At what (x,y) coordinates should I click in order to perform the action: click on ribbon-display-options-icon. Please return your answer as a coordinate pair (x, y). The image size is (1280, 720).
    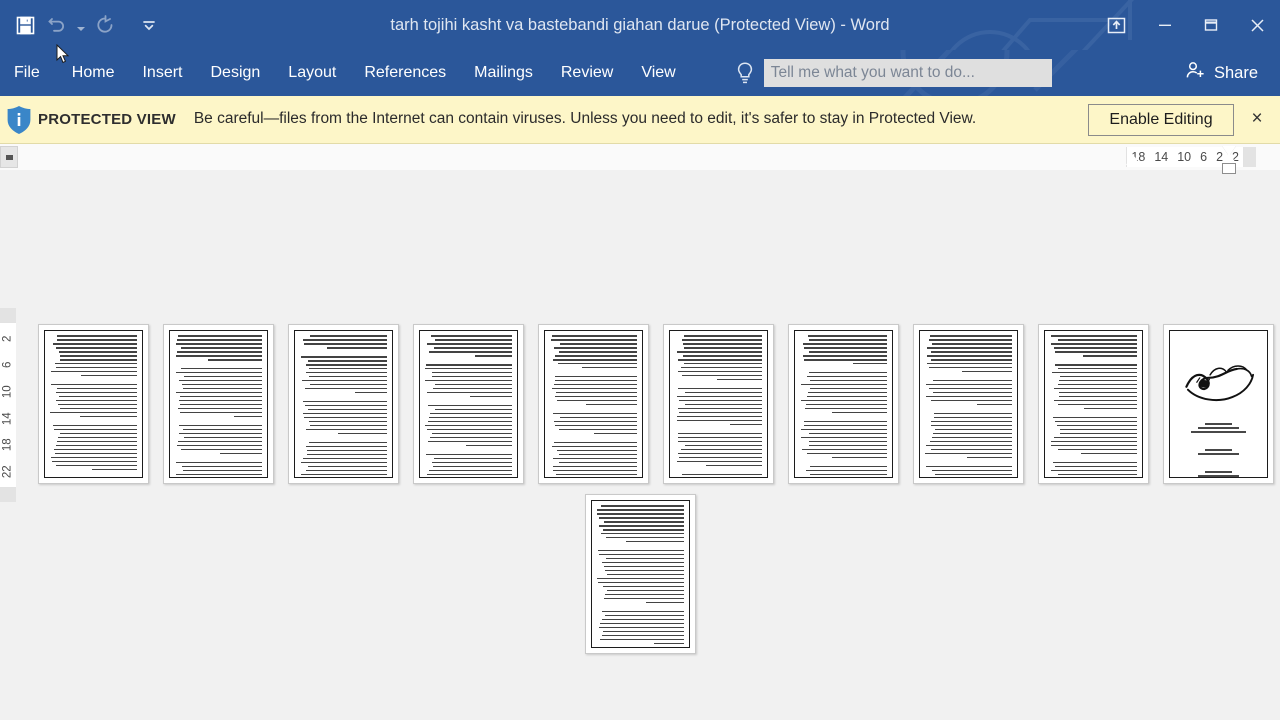
    Looking at the image, I should click on (1116, 25).